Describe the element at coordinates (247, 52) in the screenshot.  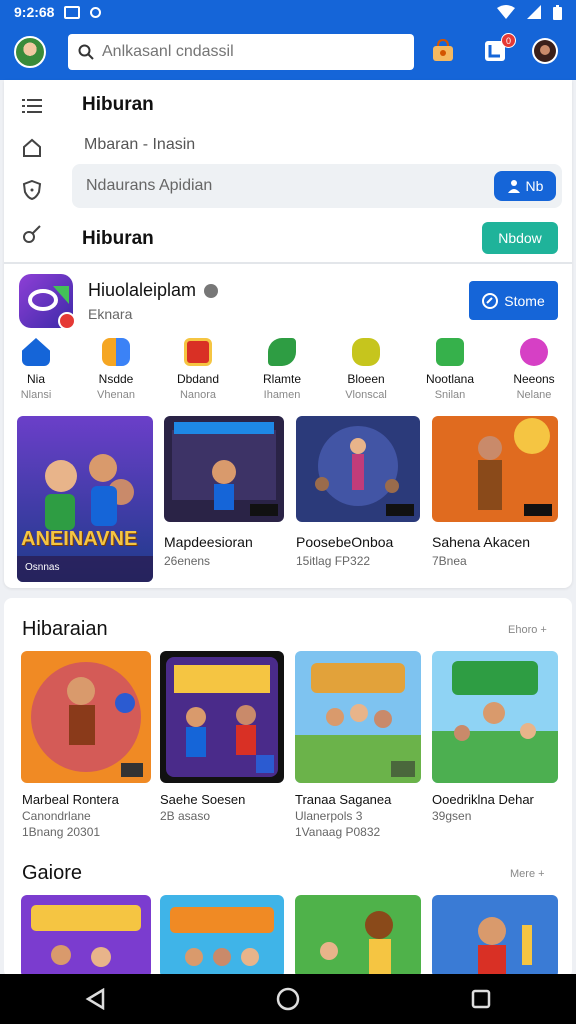
I see `search-input` at that location.